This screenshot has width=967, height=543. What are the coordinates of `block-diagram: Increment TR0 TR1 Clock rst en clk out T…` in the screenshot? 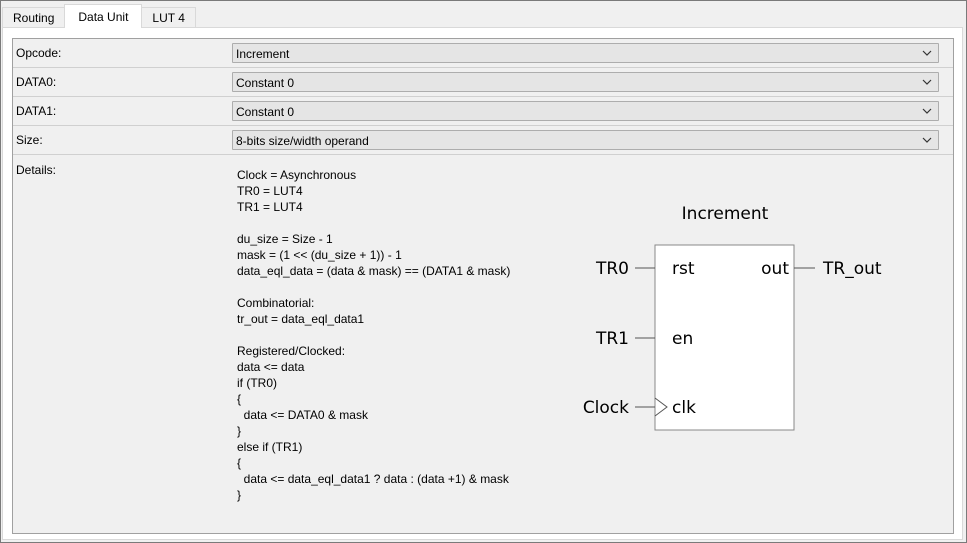 It's located at (732, 317).